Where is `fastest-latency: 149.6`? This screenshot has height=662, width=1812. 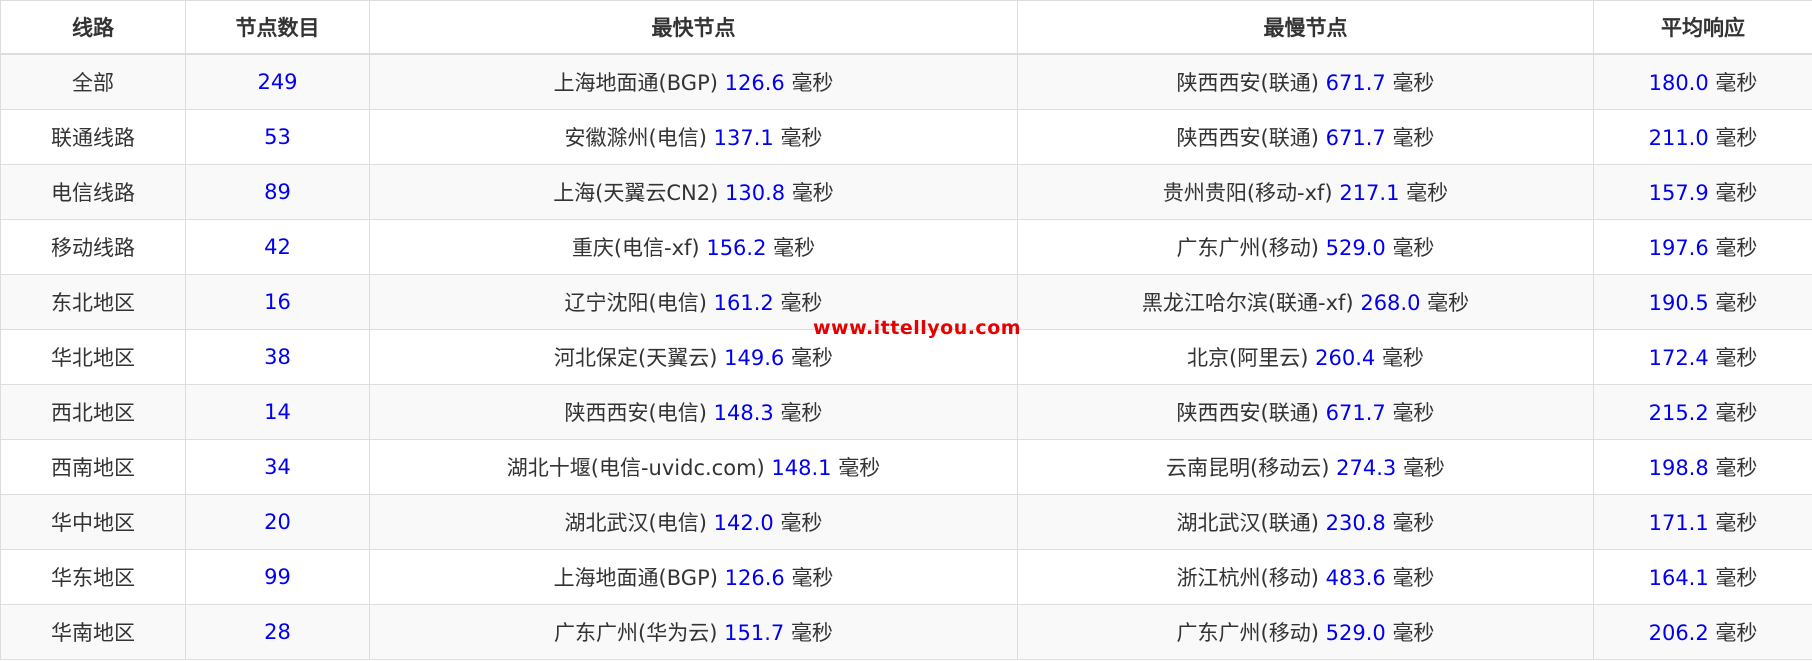
fastest-latency: 149.6 is located at coordinates (754, 358).